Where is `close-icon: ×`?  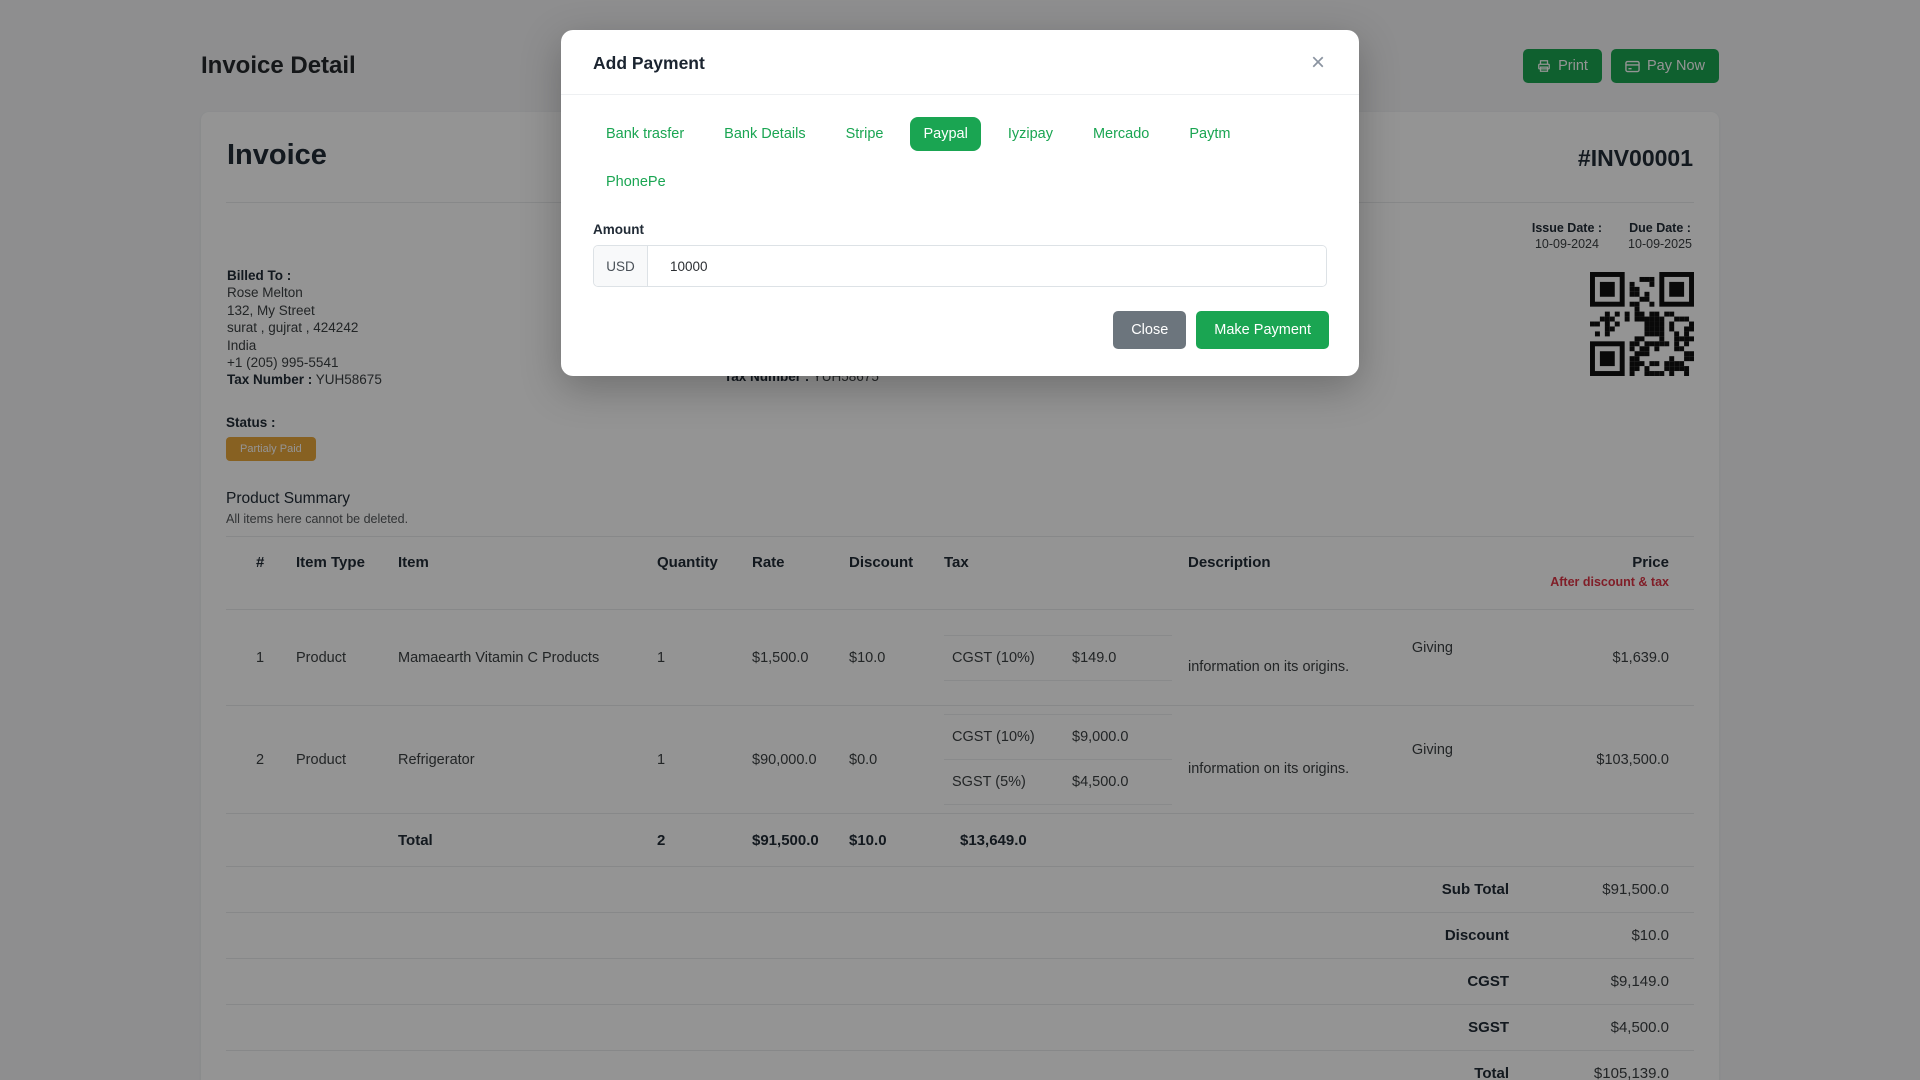
close-icon: × is located at coordinates (1318, 63).